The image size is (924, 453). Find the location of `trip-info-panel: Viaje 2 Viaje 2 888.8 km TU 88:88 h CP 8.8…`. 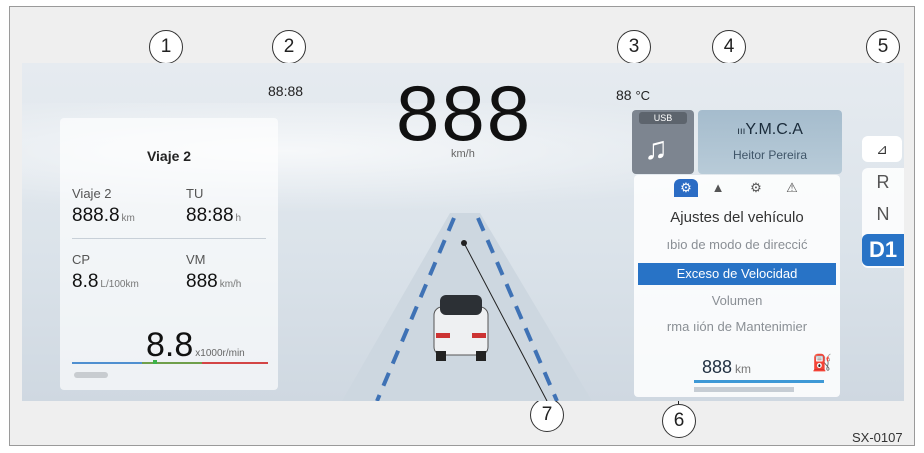

trip-info-panel: Viaje 2 Viaje 2 888.8 km TU 88:88 h CP 8.8… is located at coordinates (169, 254).